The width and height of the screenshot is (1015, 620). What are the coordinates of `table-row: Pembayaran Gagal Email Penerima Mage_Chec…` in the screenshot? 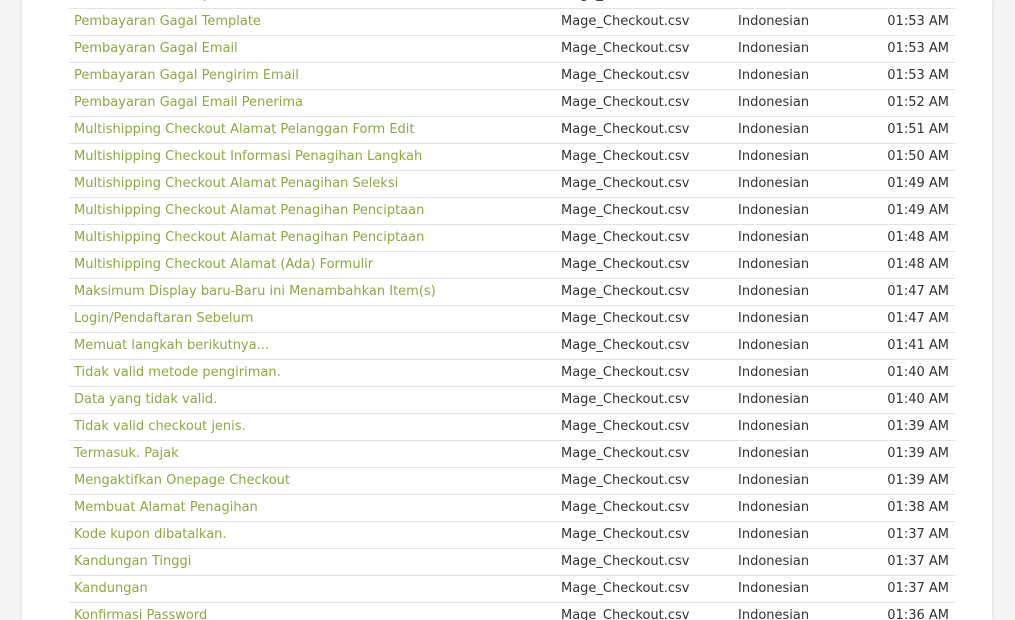 It's located at (512, 103).